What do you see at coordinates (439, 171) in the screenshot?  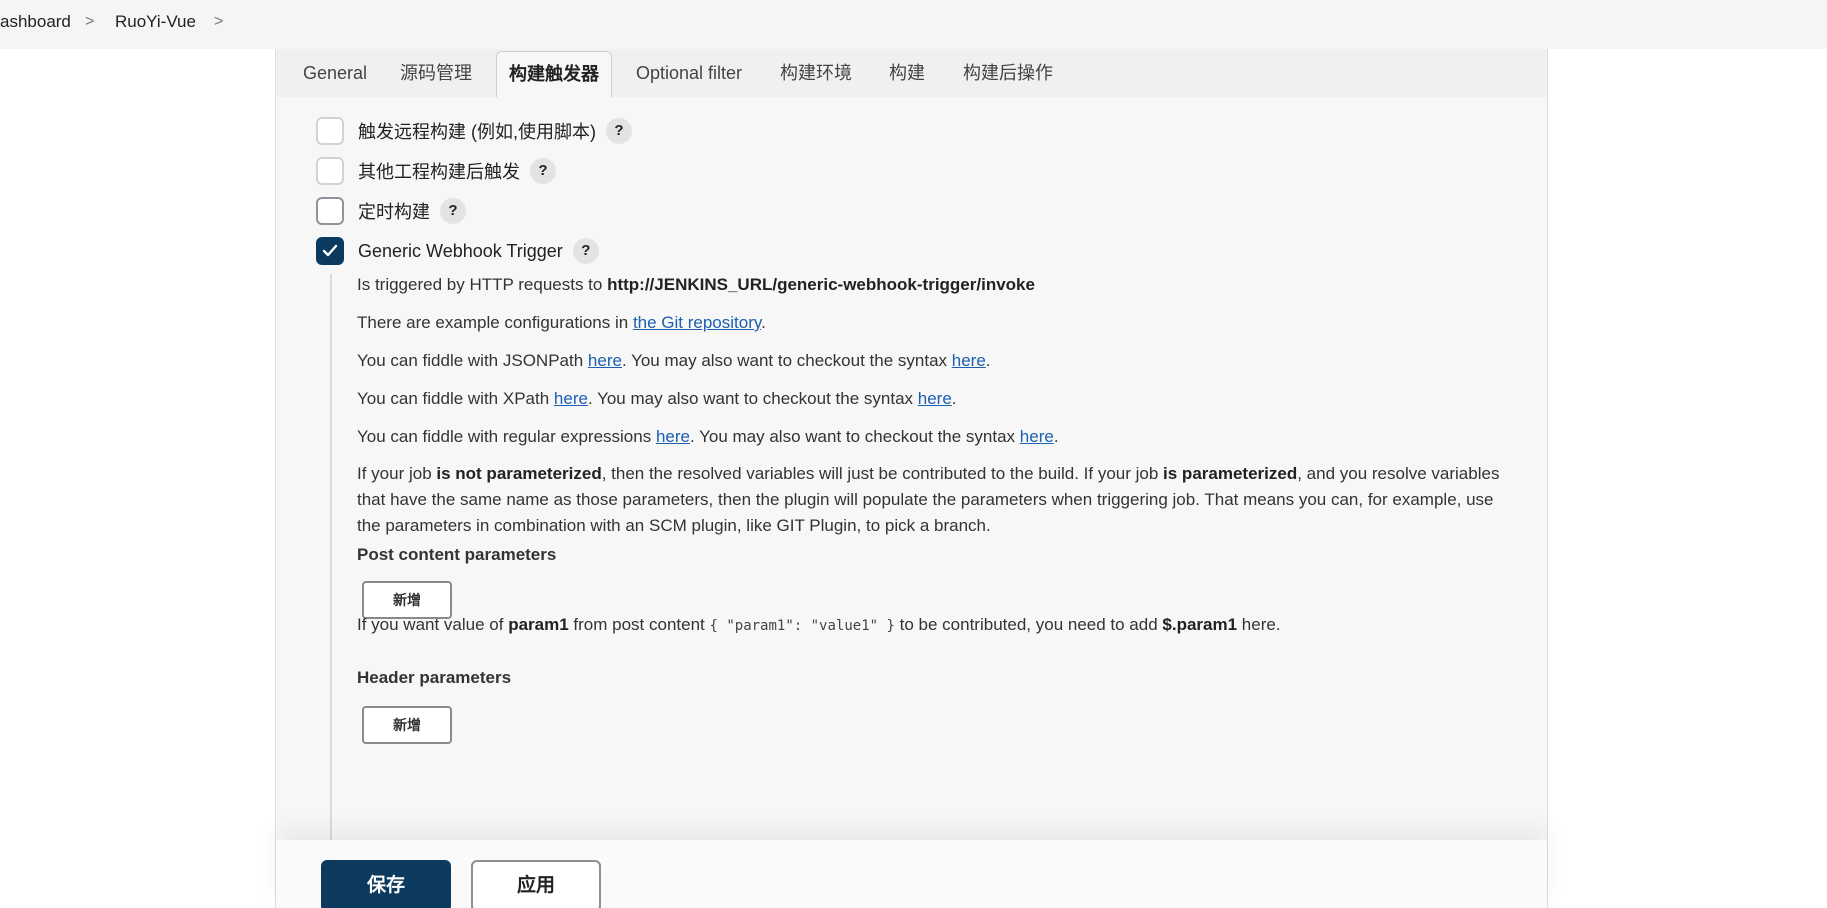 I see `trigger-upstream-label: 其他工程构建后触发` at bounding box center [439, 171].